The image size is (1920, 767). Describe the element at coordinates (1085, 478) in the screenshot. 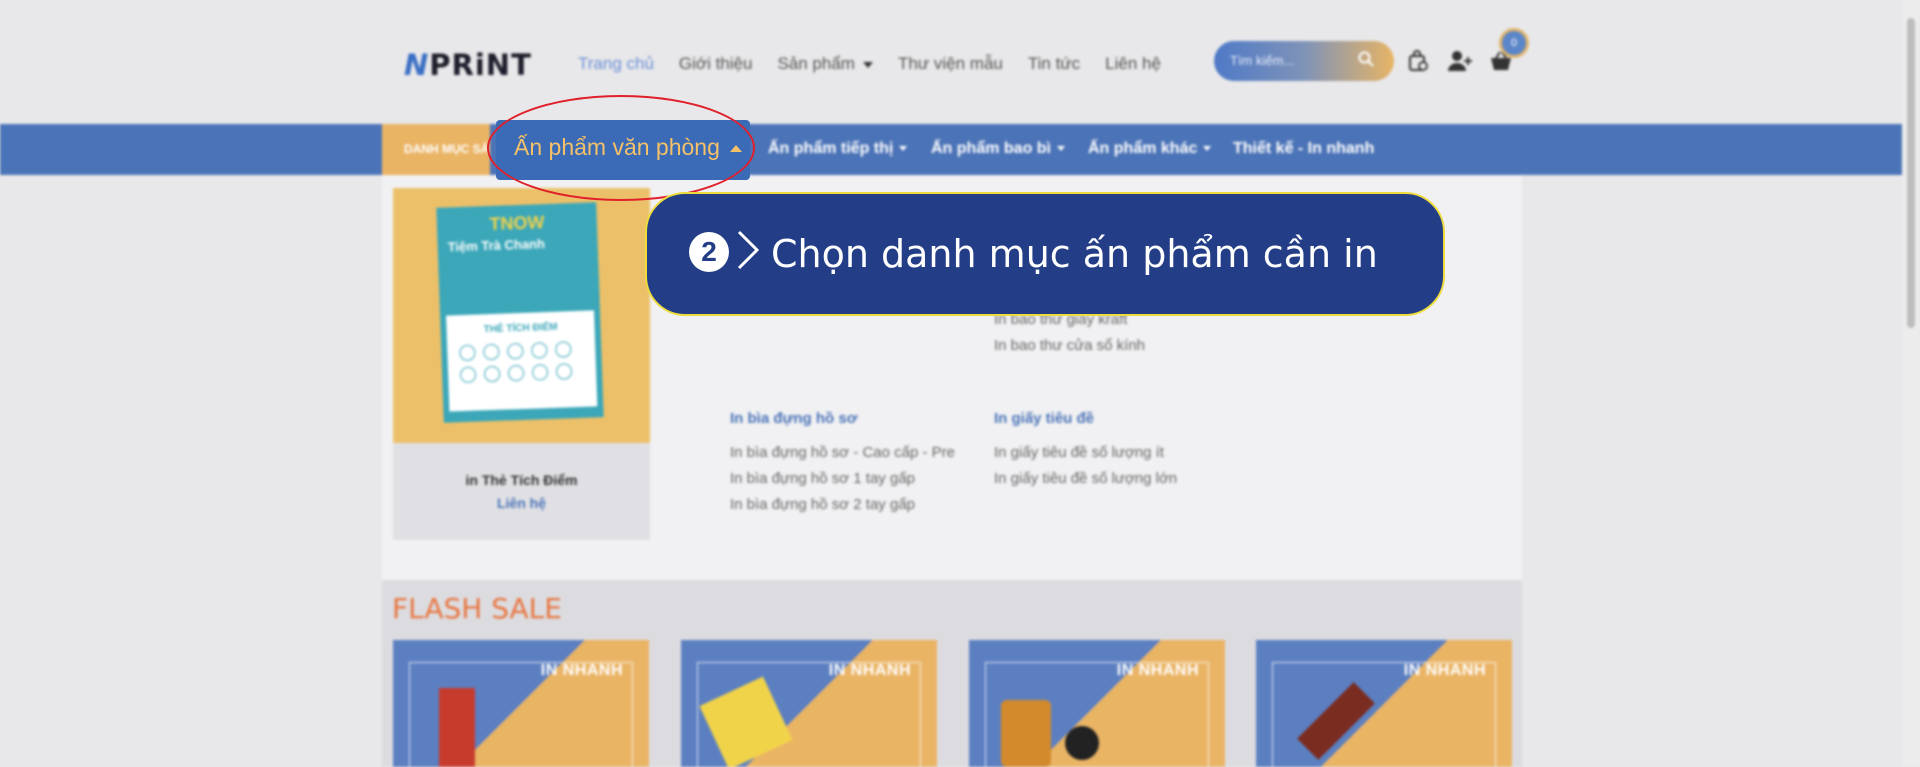

I see `submenu-item: In giấy tiêu đề số lượng lớn` at that location.